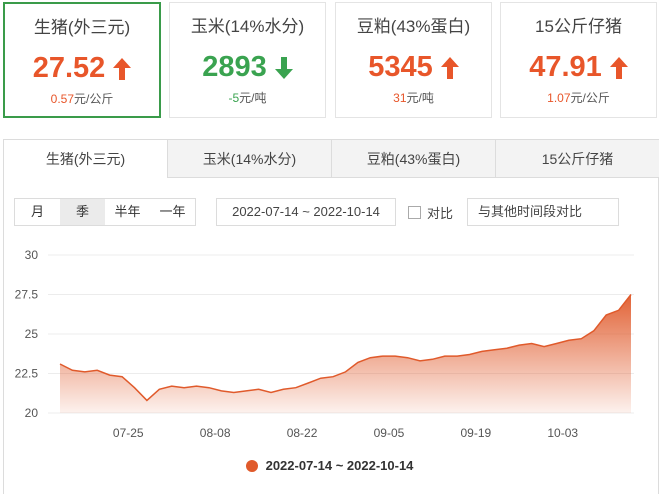 The image size is (659, 494). What do you see at coordinates (82, 27) in the screenshot?
I see `card-title: 生猪(外三元)` at bounding box center [82, 27].